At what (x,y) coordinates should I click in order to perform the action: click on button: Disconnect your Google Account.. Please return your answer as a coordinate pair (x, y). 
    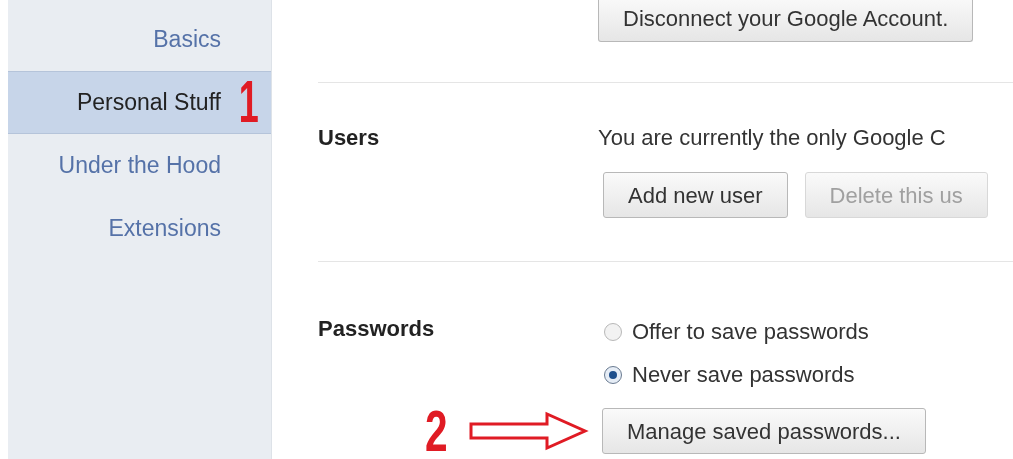
    Looking at the image, I should click on (786, 21).